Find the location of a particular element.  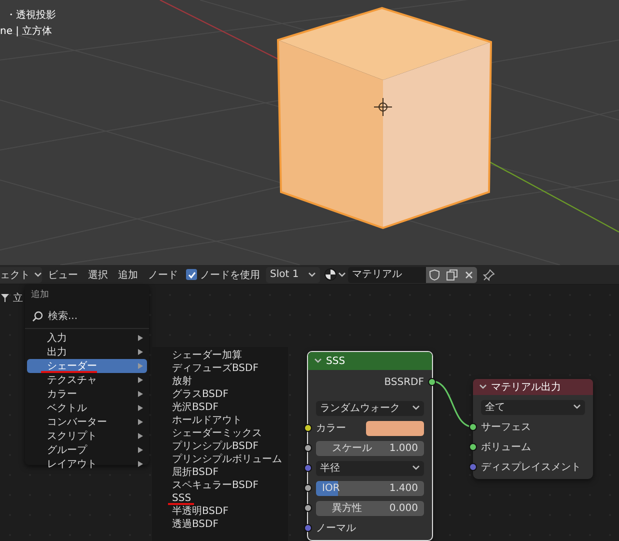

checkbox is located at coordinates (191, 274).